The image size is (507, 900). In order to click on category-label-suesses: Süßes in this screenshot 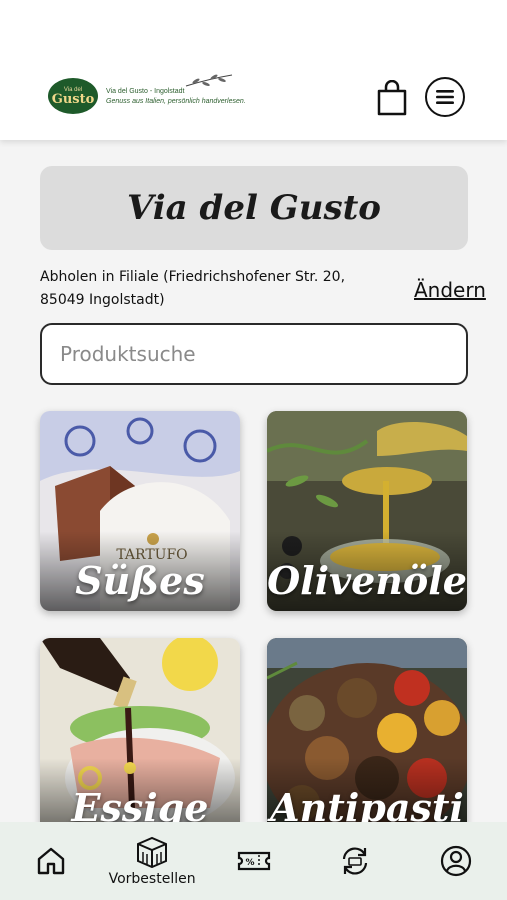, I will do `click(140, 580)`.